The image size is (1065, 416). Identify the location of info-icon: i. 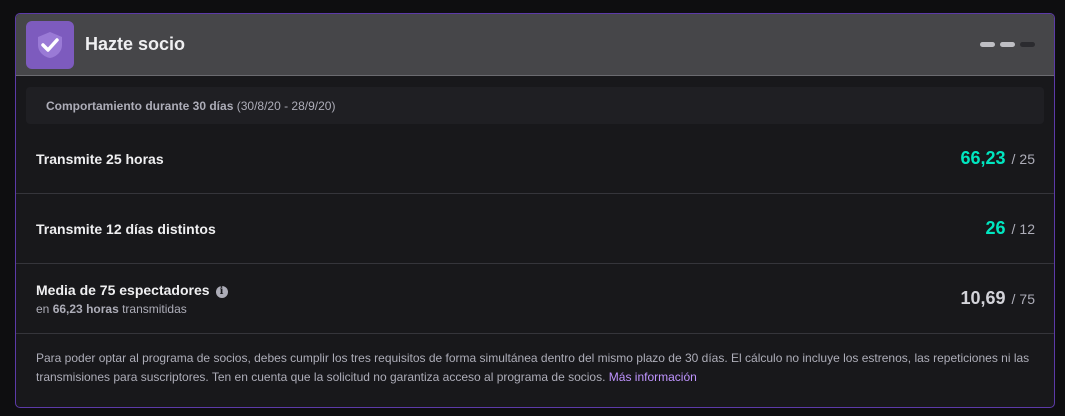
(221, 291).